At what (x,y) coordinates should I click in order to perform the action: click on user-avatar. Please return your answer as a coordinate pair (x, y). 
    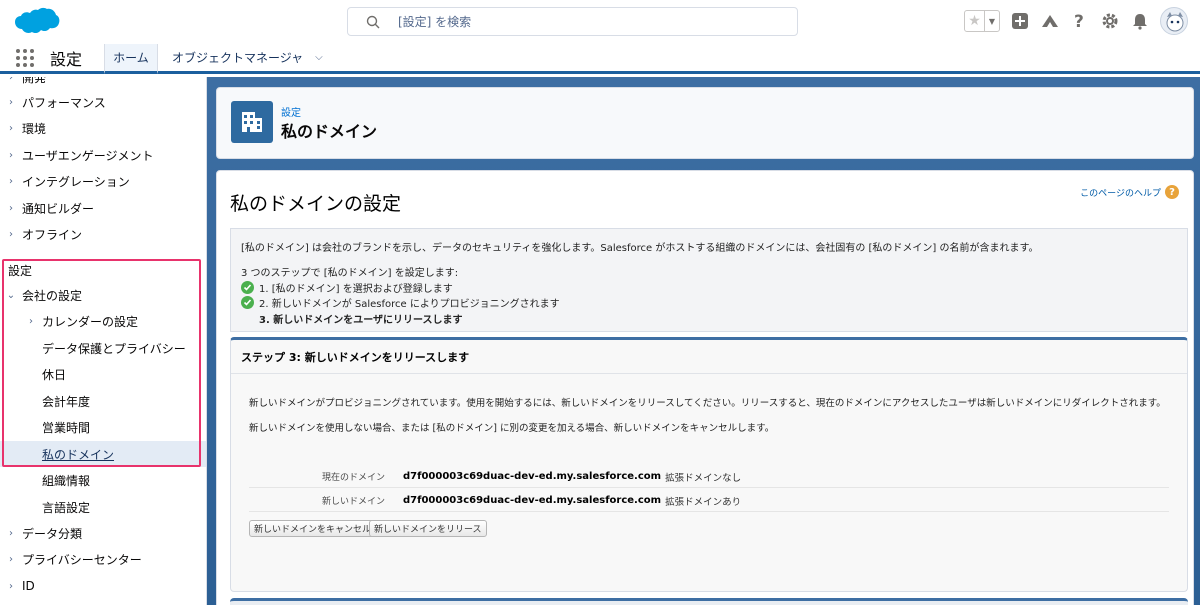
    Looking at the image, I should click on (1174, 21).